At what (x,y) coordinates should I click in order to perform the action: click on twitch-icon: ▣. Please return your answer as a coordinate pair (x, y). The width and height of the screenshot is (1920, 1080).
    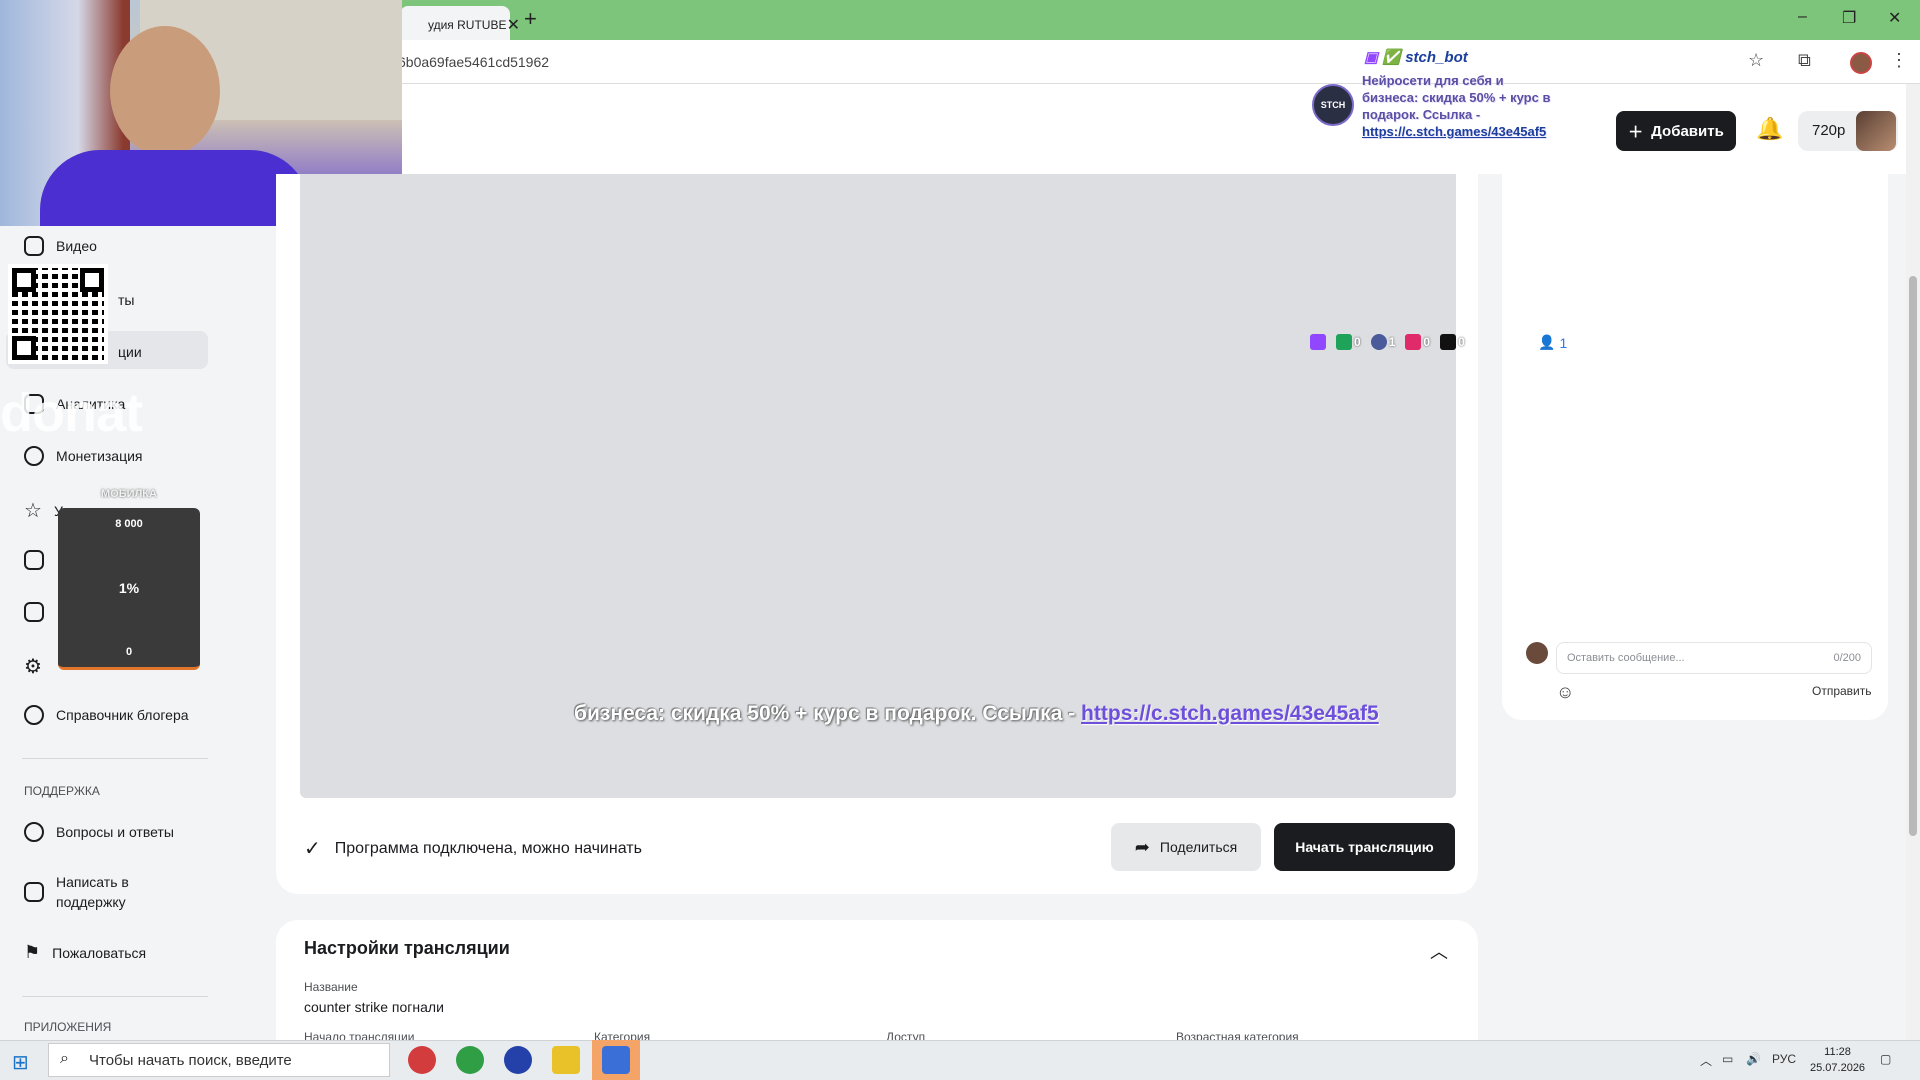
    Looking at the image, I should click on (1371, 57).